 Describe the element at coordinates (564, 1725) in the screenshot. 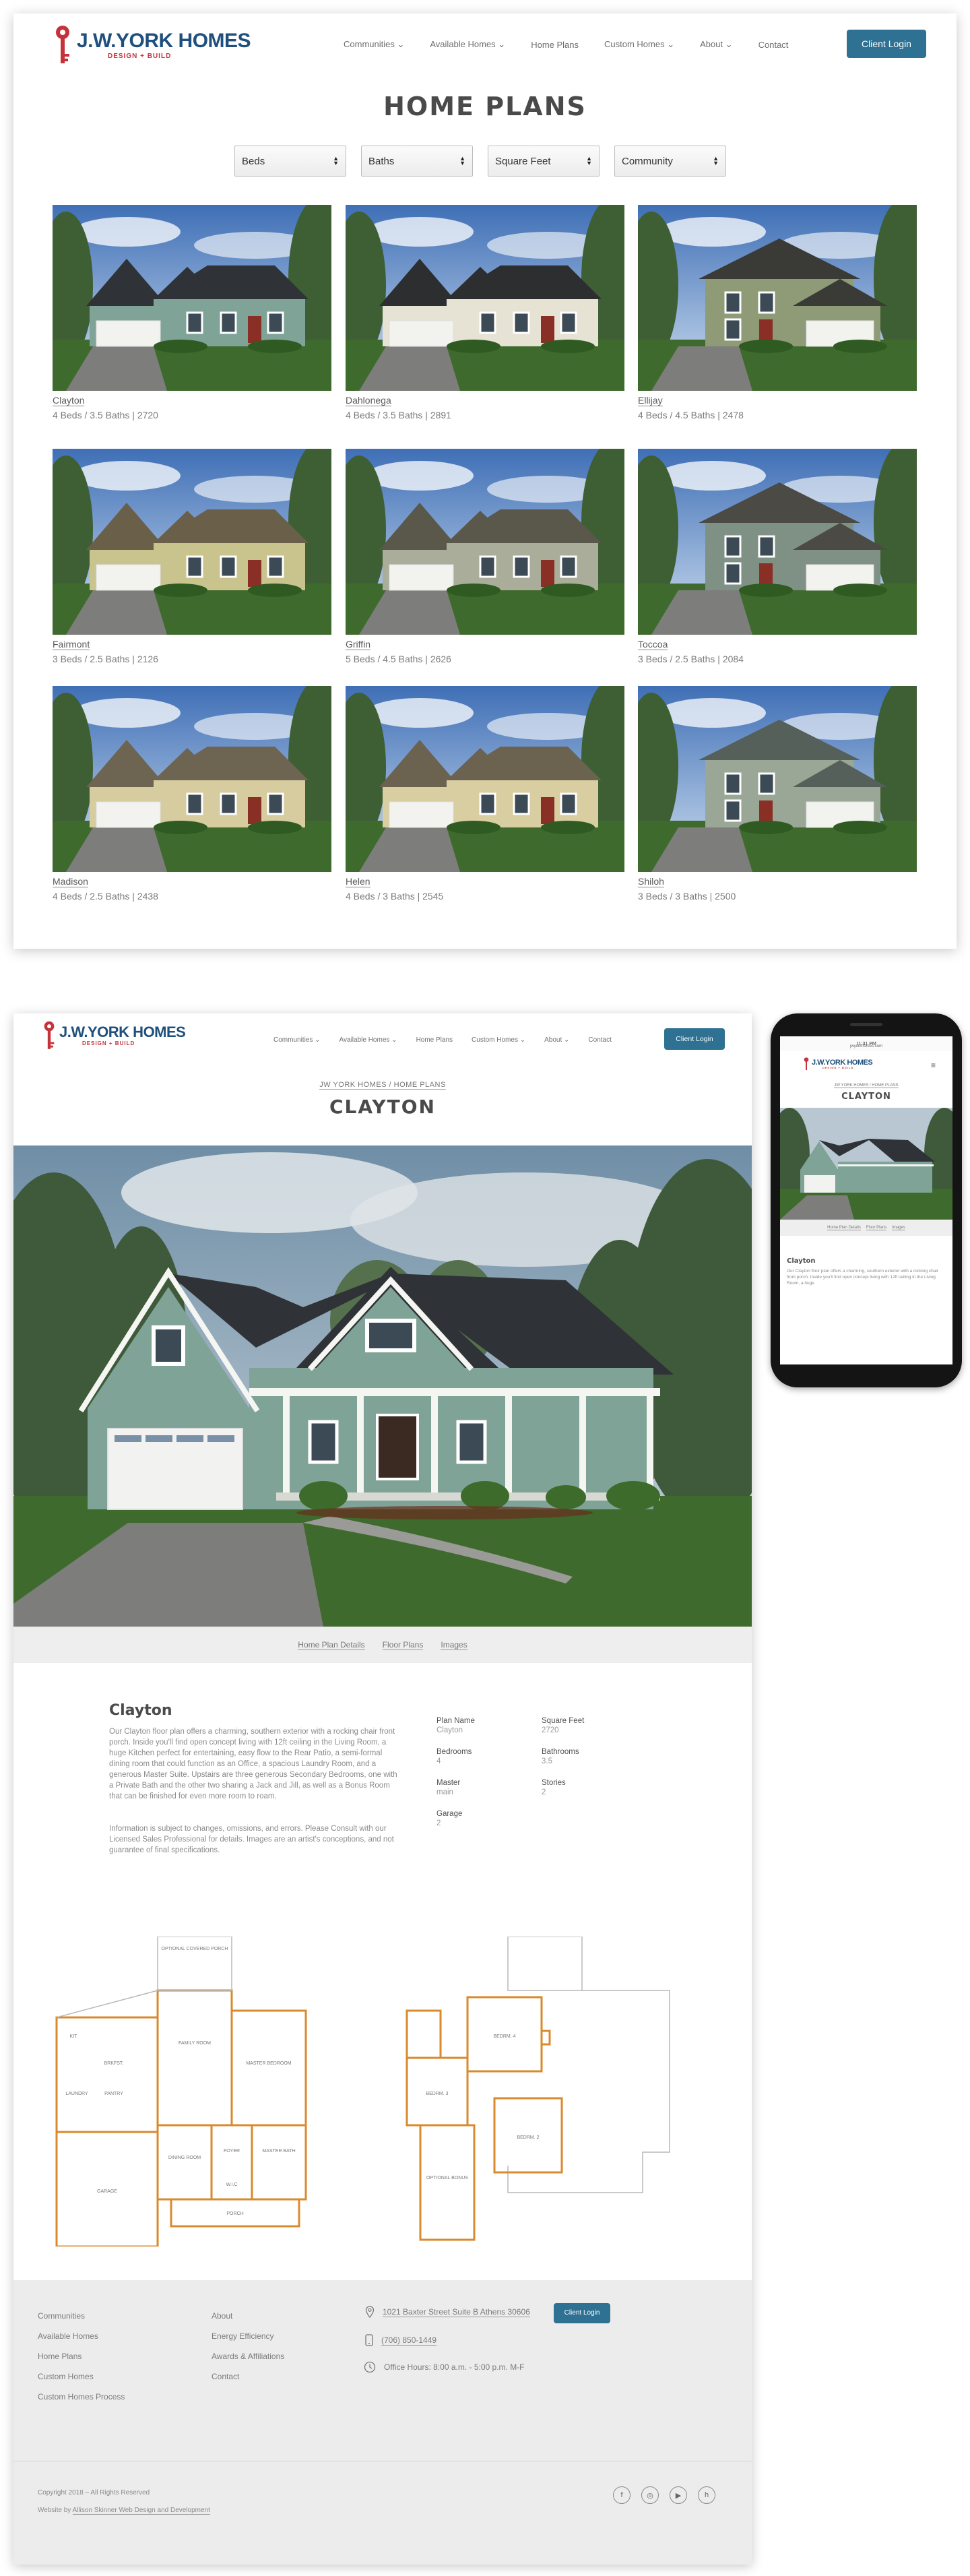

I see `spec-square-feet: Square Feet 2720` at that location.